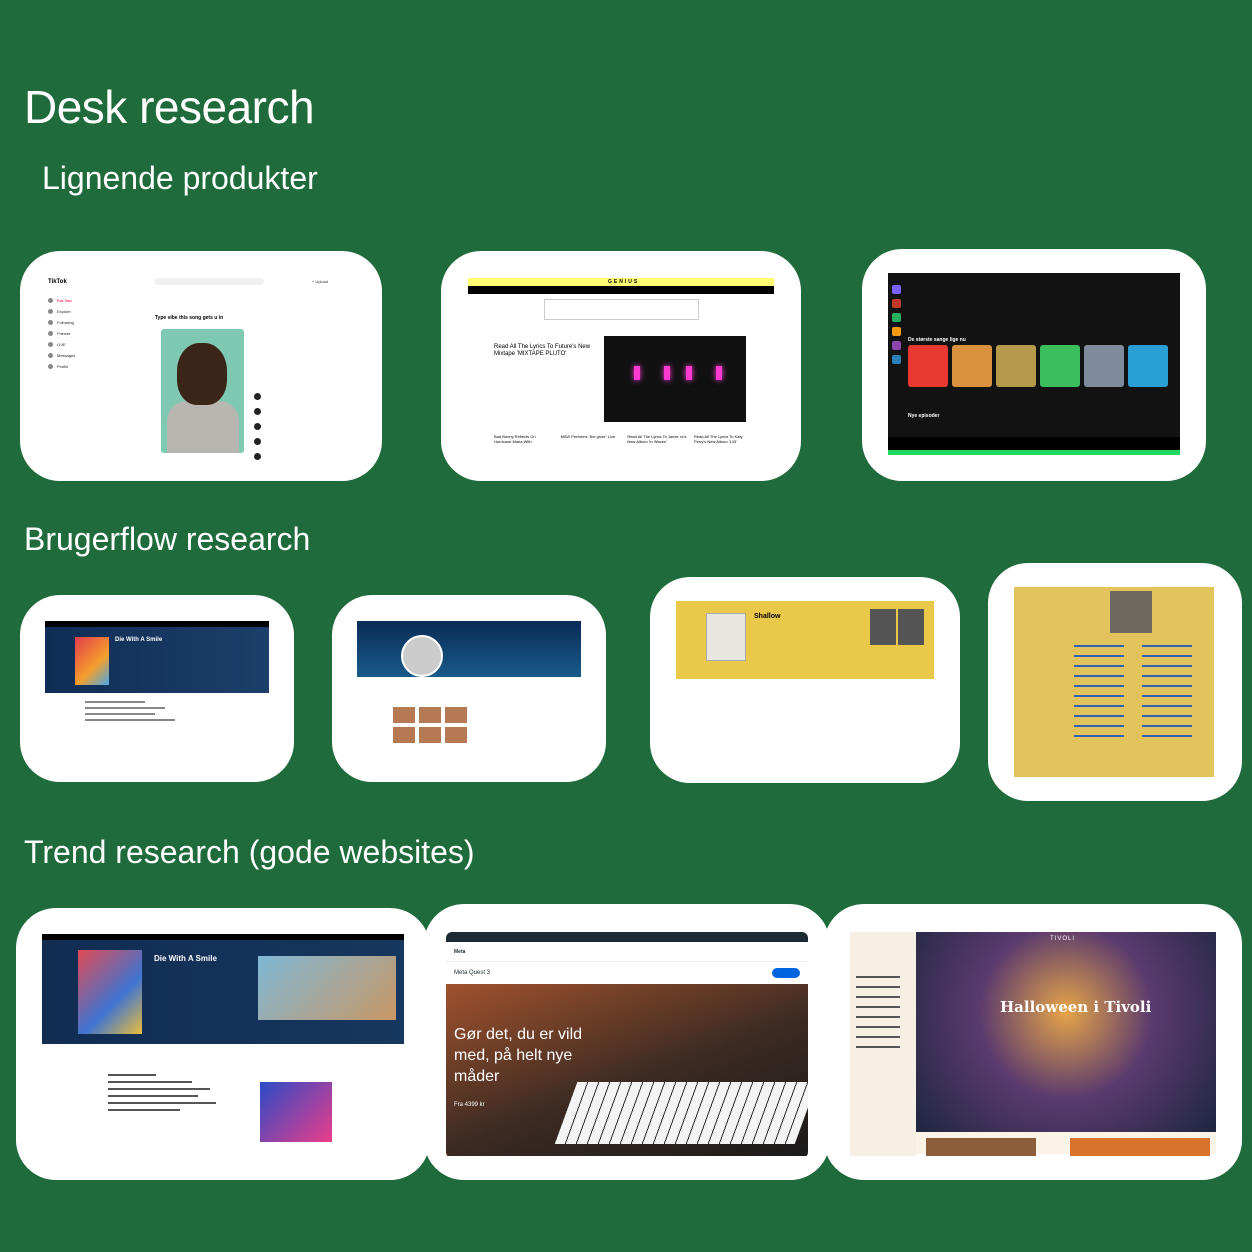  Describe the element at coordinates (621, 309) in the screenshot. I see `advertisement-banner` at that location.